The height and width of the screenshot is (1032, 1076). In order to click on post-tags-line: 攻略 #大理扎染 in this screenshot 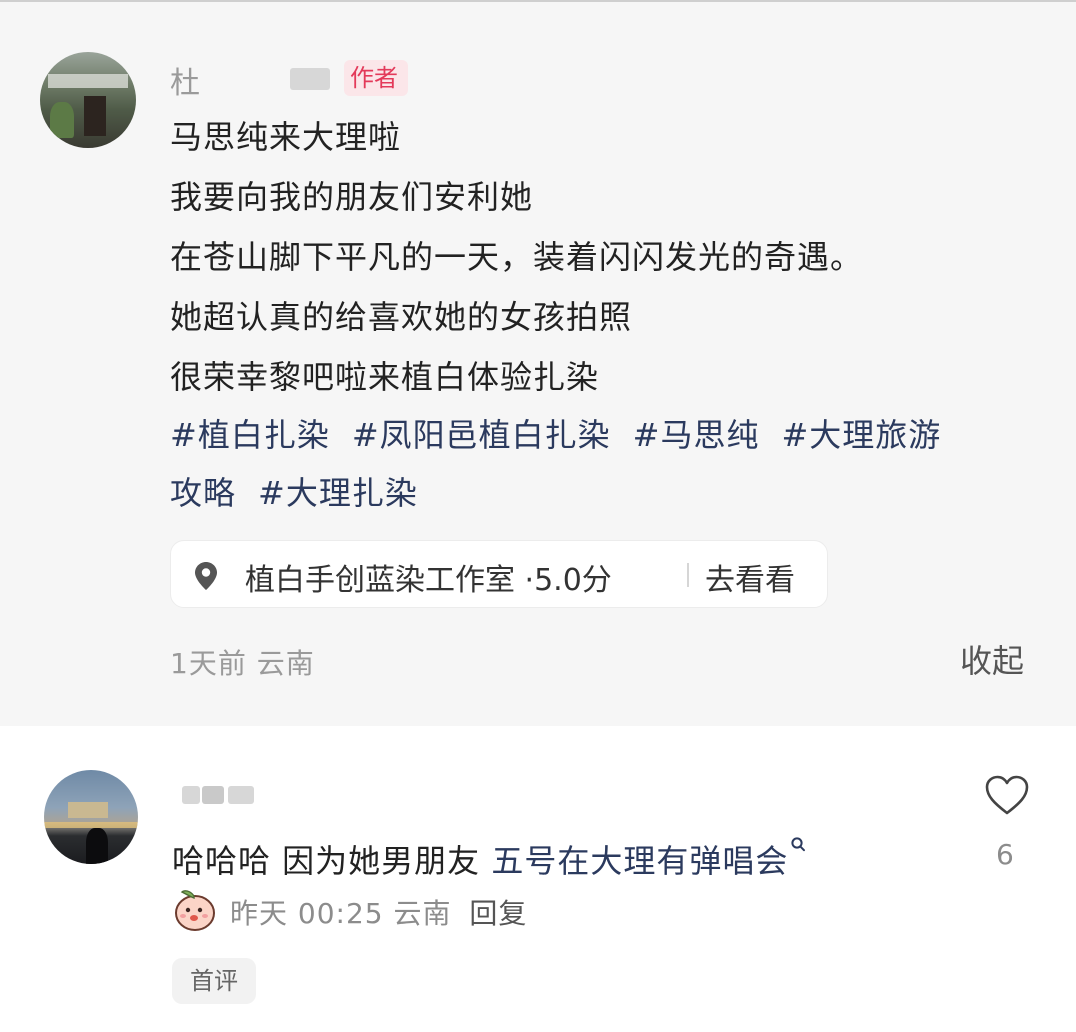, I will do `click(294, 491)`.